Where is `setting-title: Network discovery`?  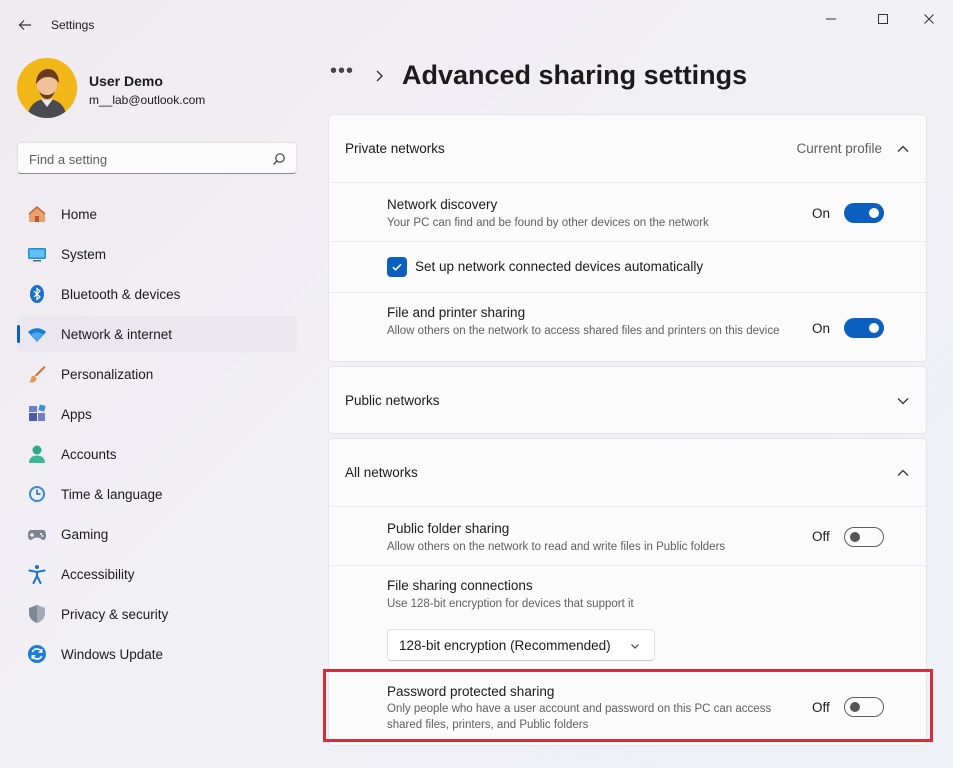
setting-title: Network discovery is located at coordinates (442, 204).